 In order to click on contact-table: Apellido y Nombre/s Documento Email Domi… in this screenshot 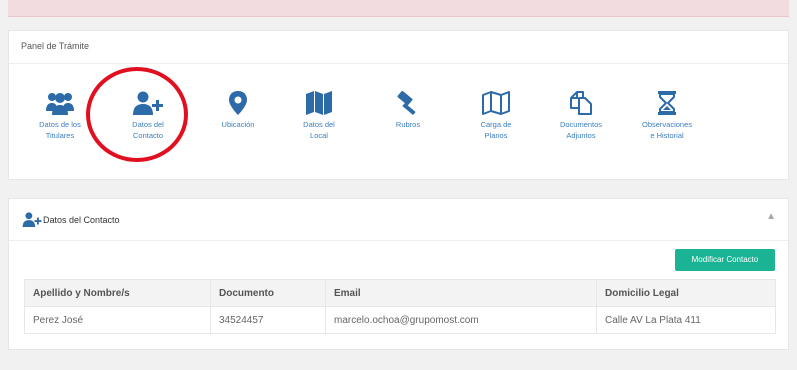, I will do `click(400, 306)`.